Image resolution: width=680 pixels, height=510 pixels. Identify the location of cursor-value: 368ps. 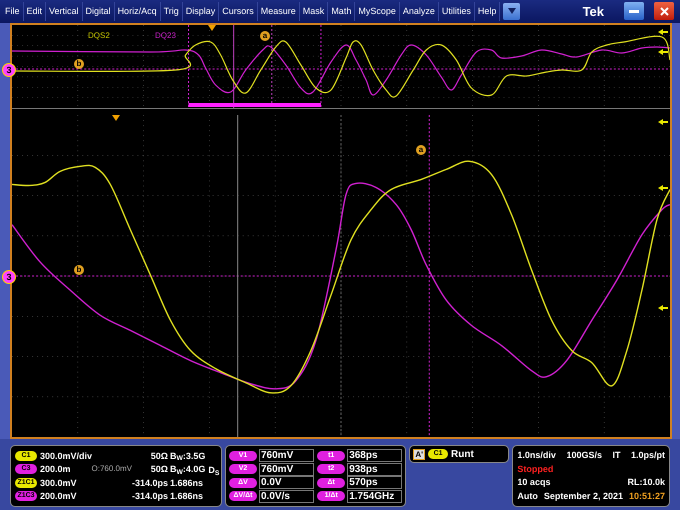
(374, 455).